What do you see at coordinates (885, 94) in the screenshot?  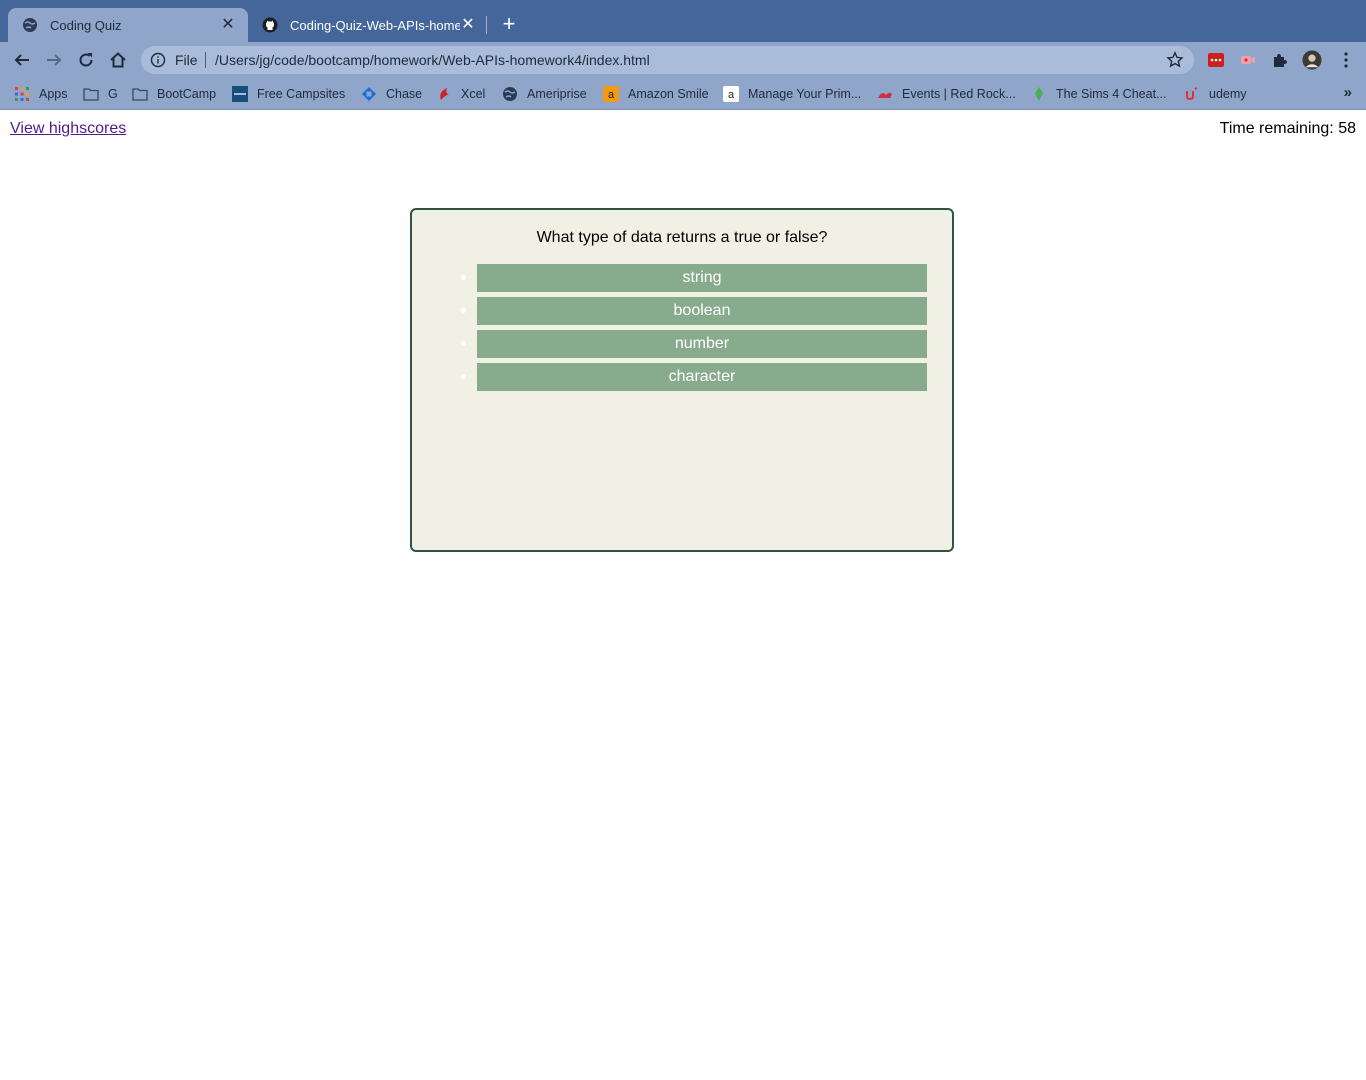 I see `redrocks-icon` at bounding box center [885, 94].